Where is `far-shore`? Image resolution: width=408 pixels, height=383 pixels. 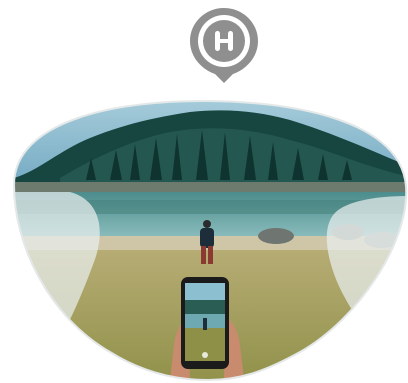
far-shore is located at coordinates (210, 187).